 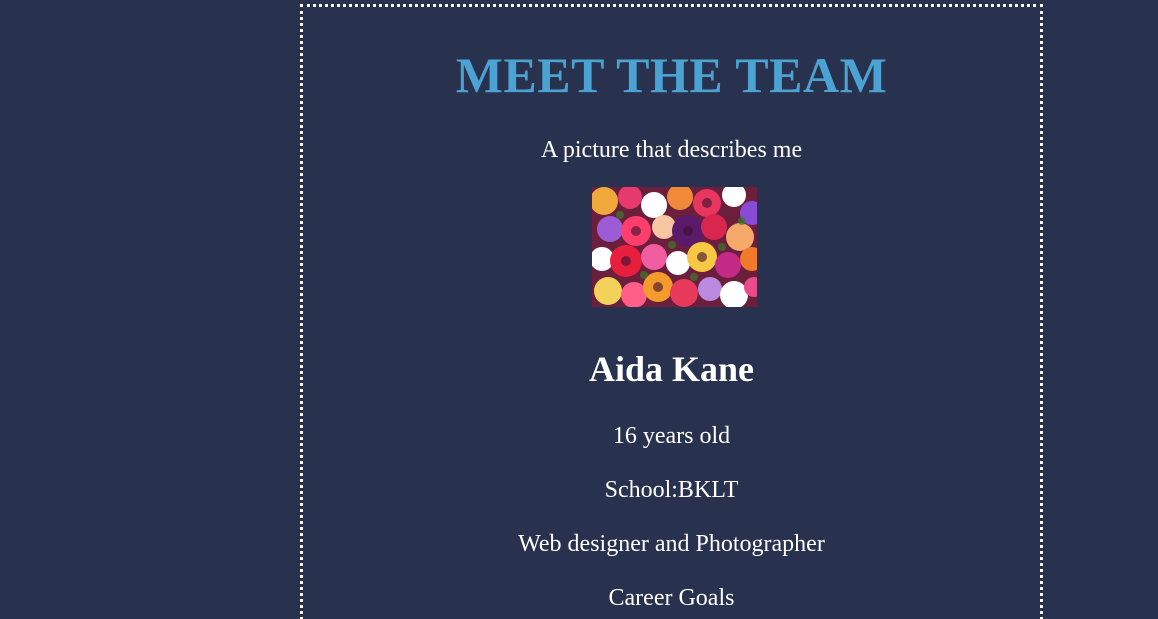 I want to click on flowers-photo, so click(x=674, y=247).